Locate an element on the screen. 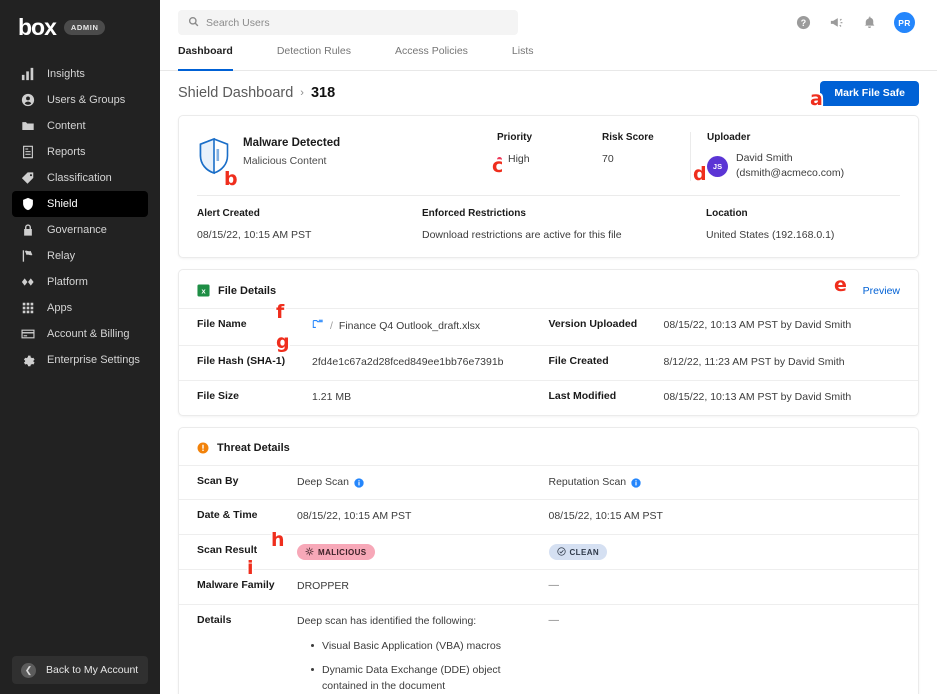 This screenshot has width=937, height=694. risk-score-label: Risk Score is located at coordinates (628, 137).